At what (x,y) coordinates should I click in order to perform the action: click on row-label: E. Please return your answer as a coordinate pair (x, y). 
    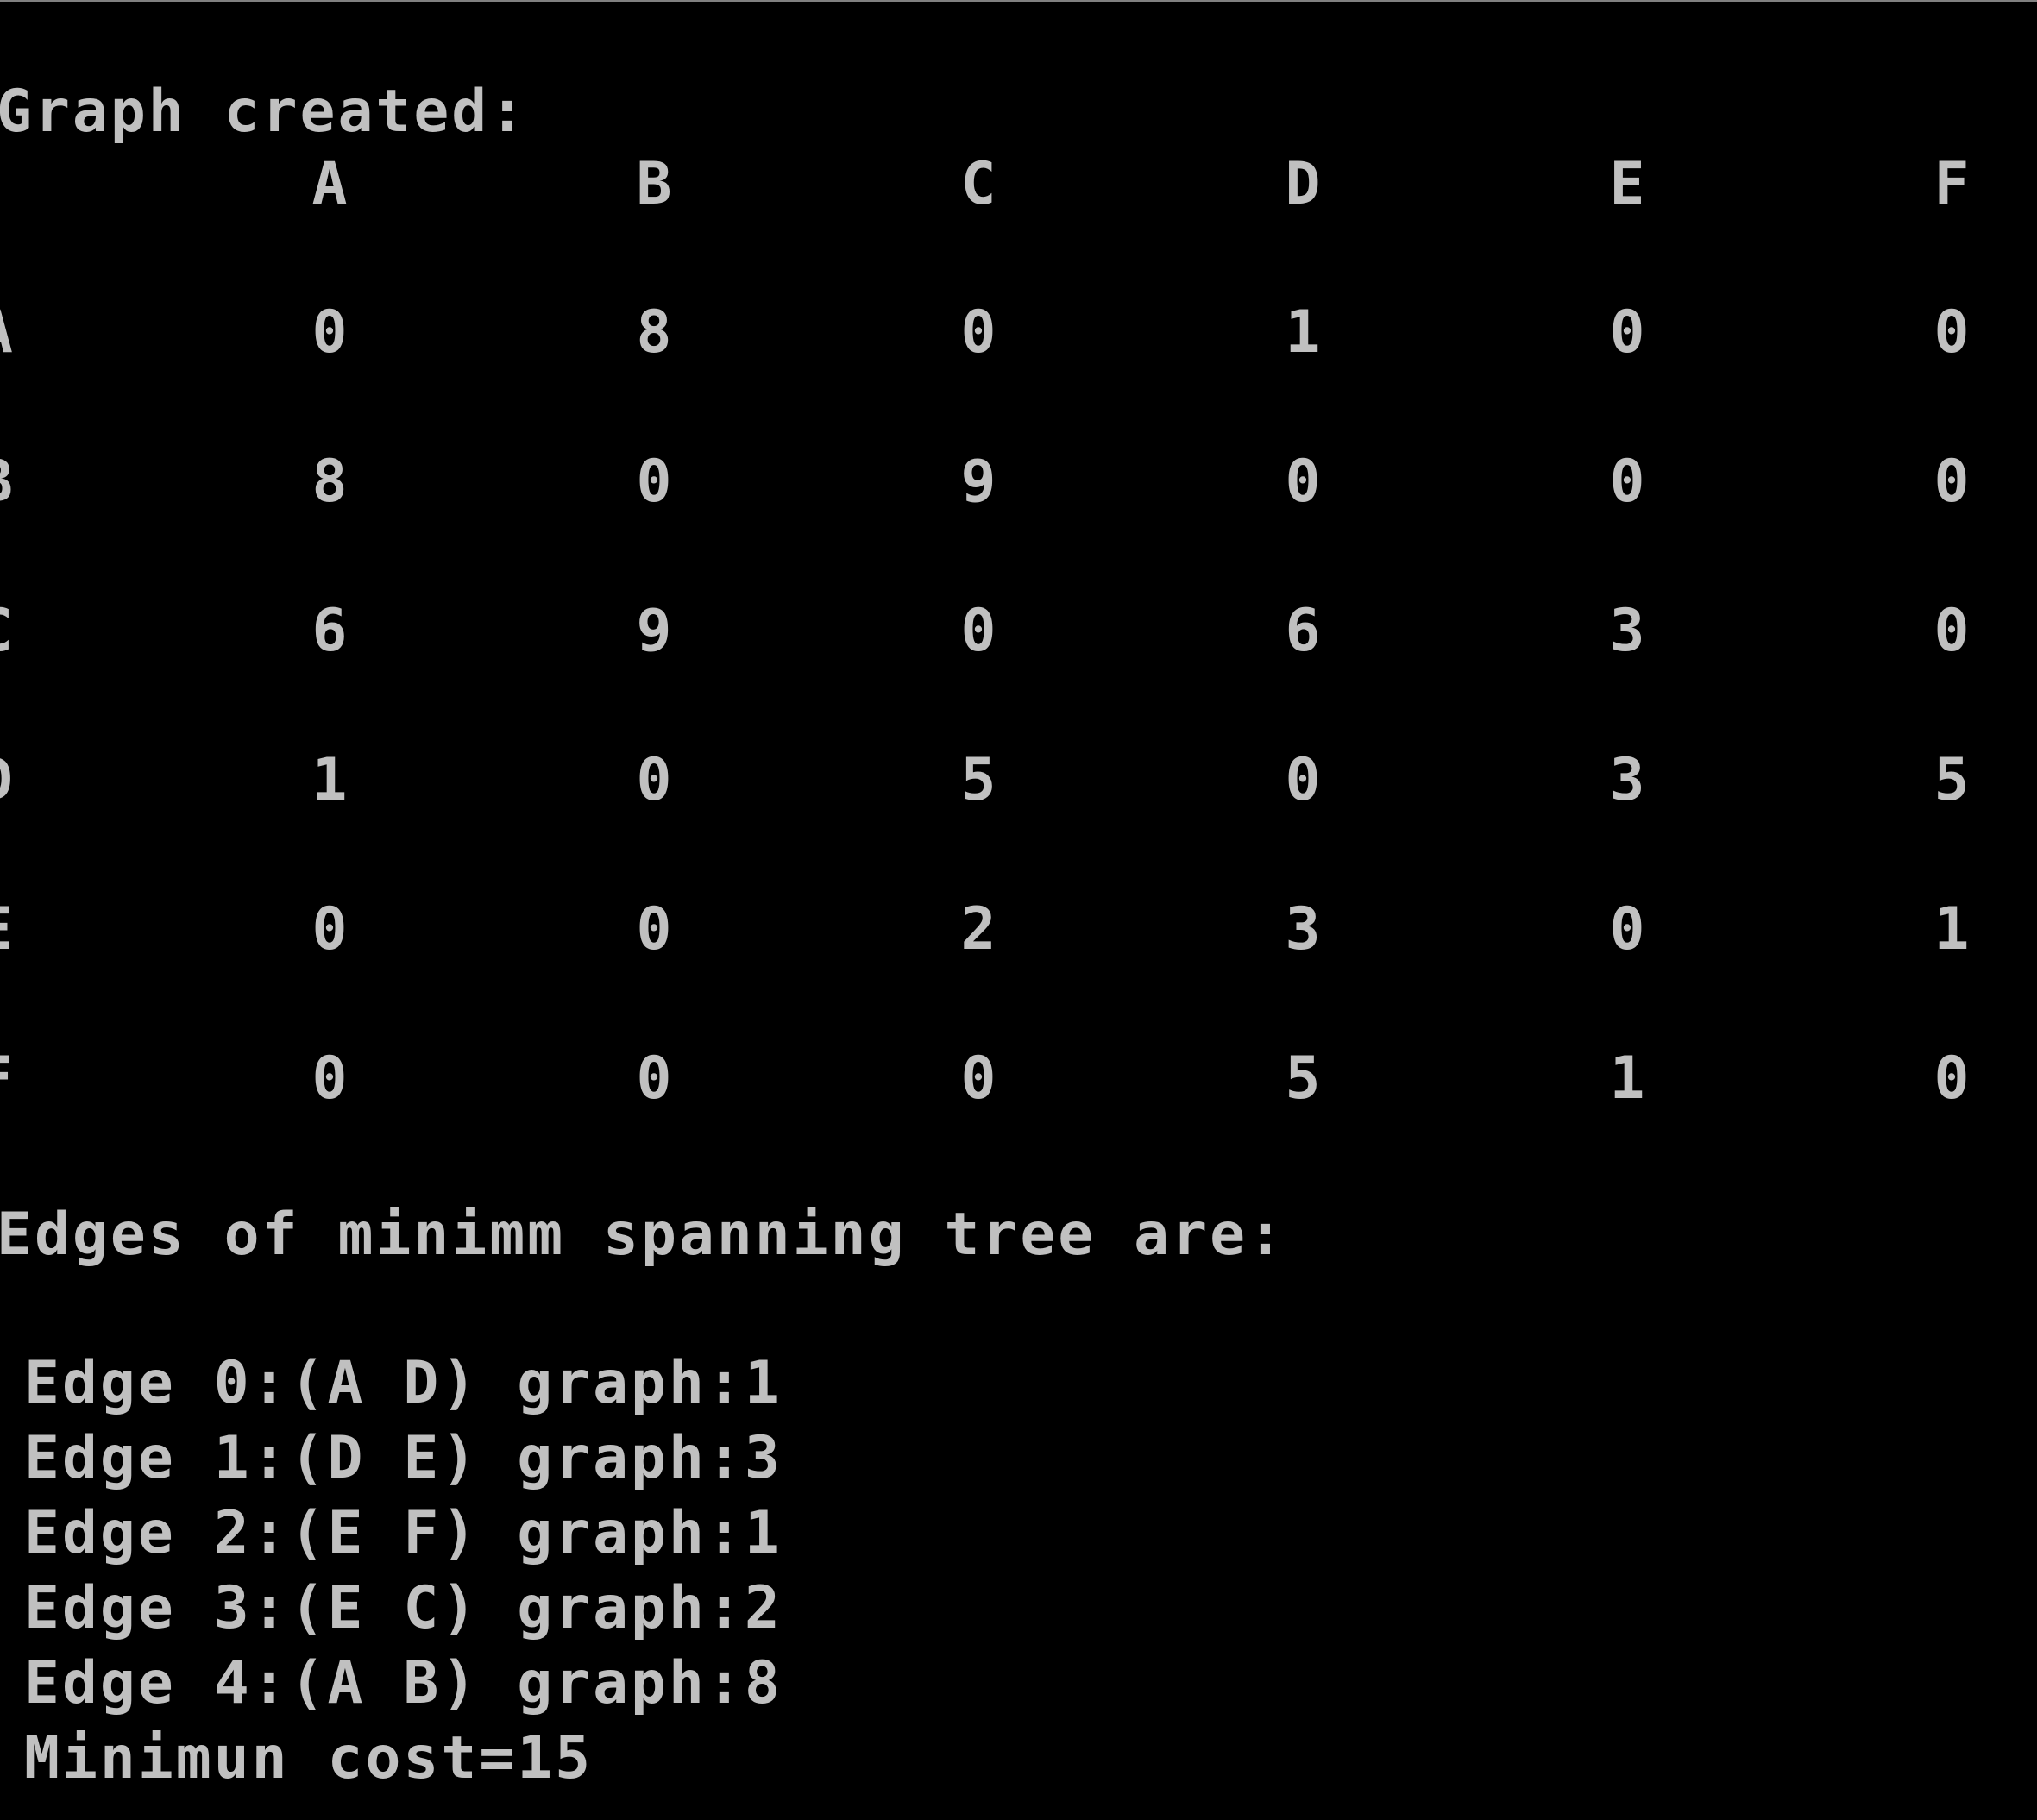
    Looking at the image, I should click on (7, 929).